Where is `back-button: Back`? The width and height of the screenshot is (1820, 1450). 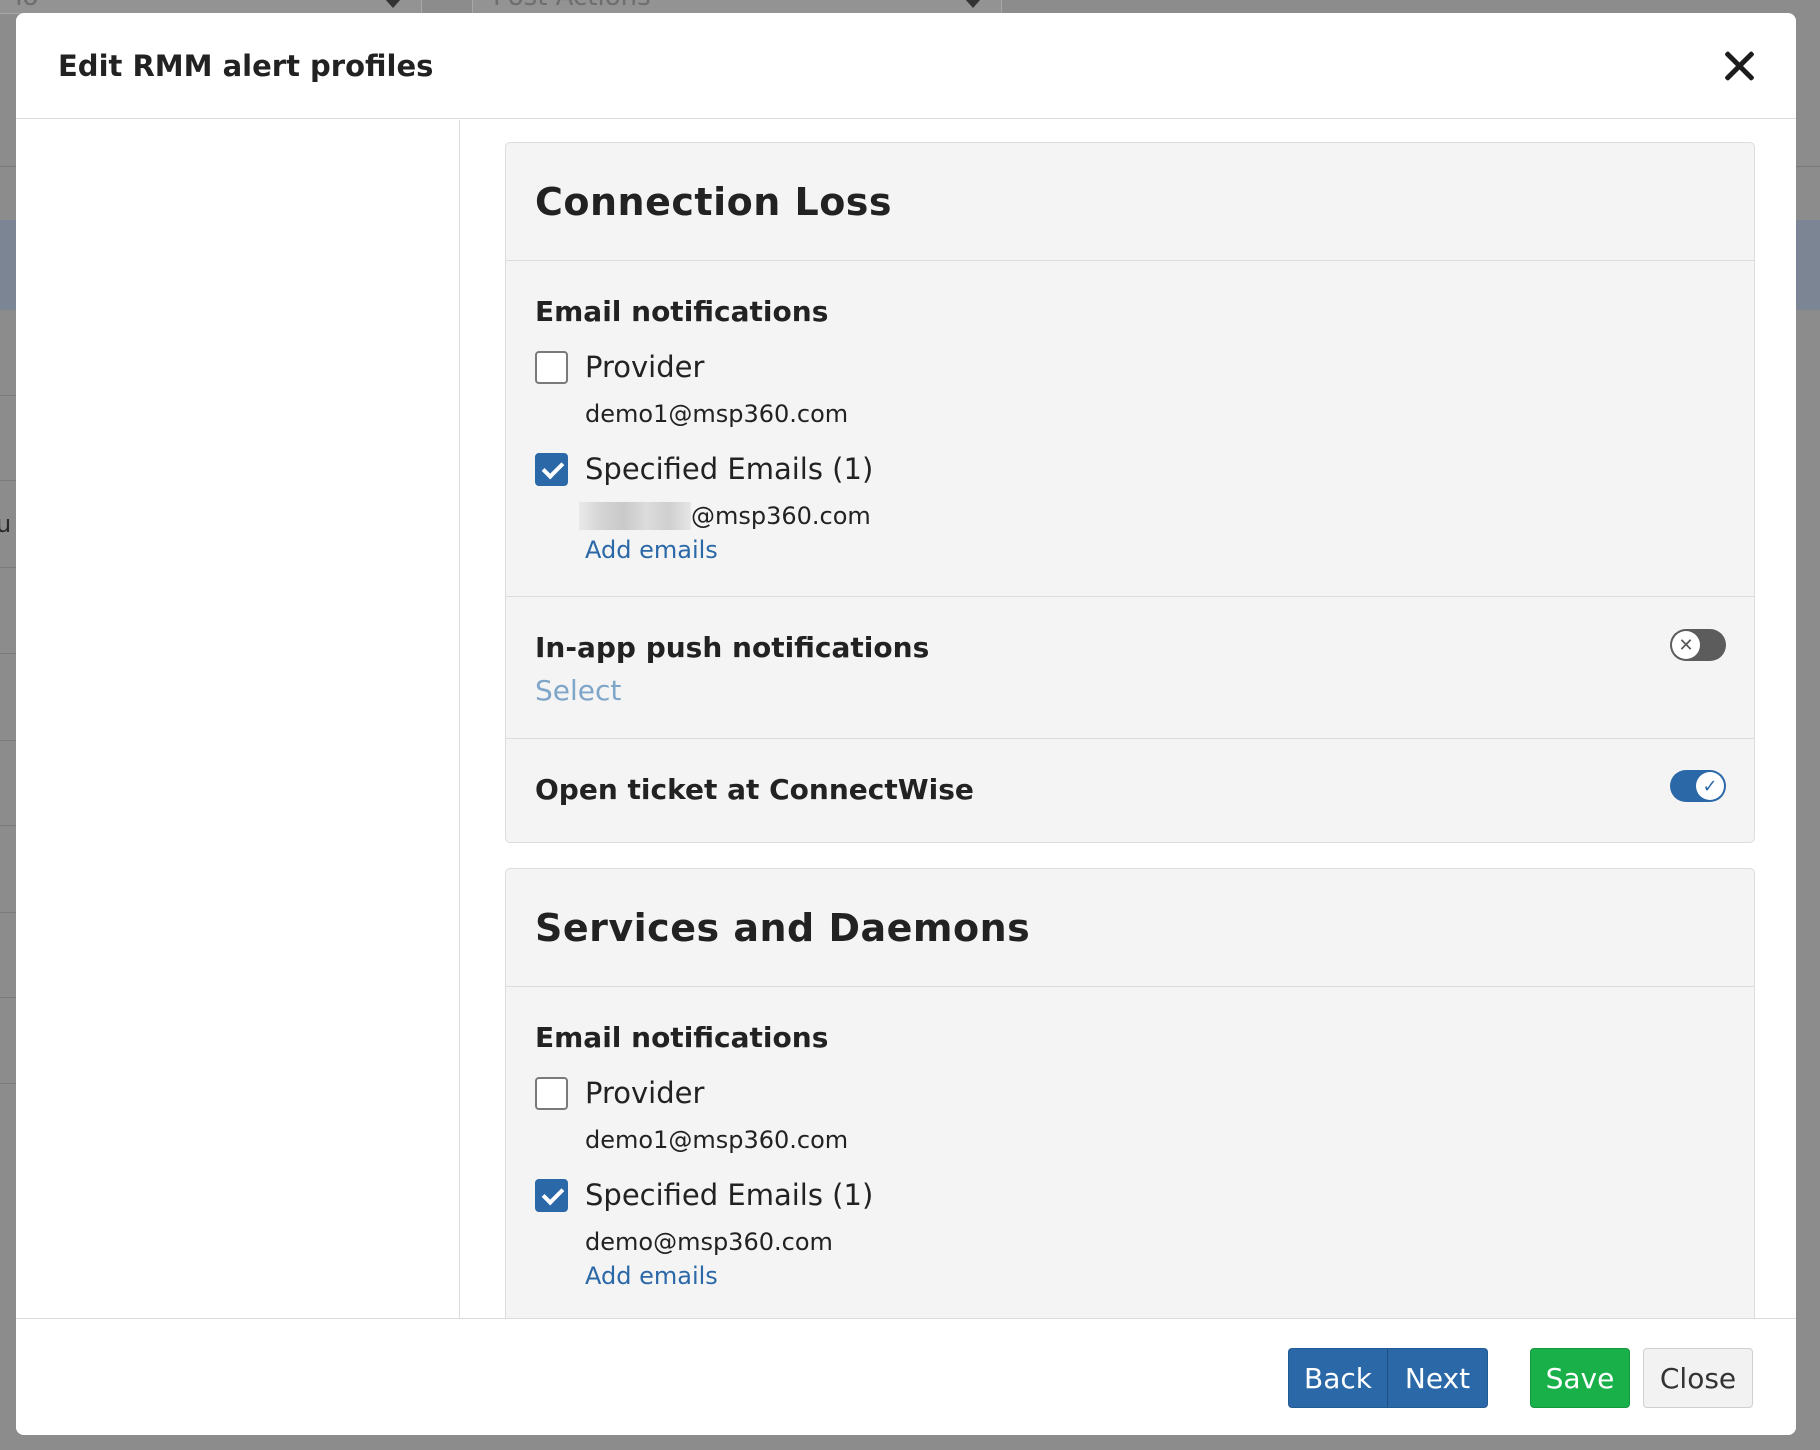 back-button: Back is located at coordinates (1338, 1378).